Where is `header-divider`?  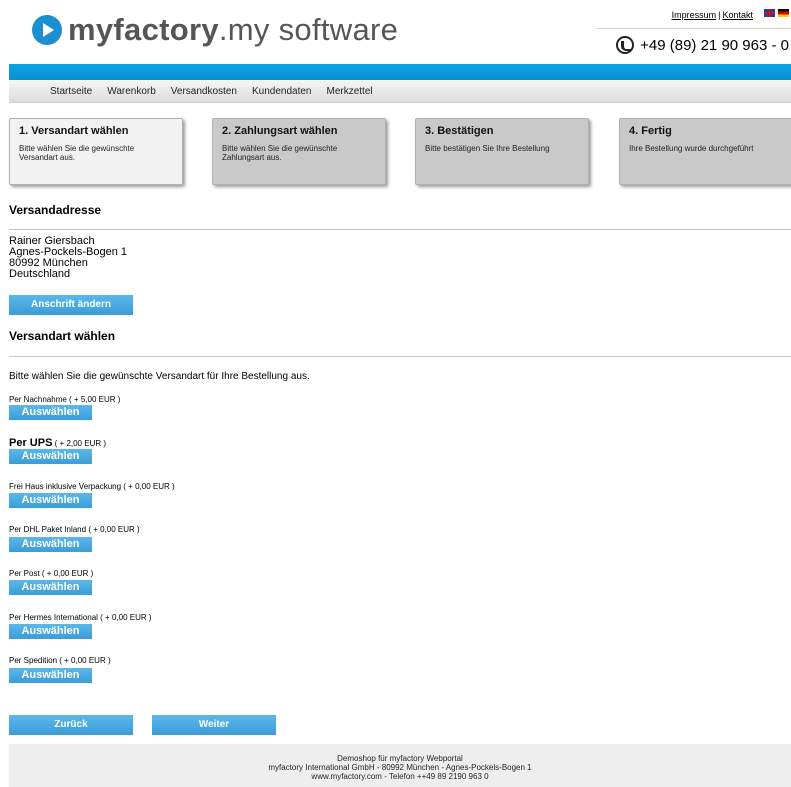 header-divider is located at coordinates (694, 28).